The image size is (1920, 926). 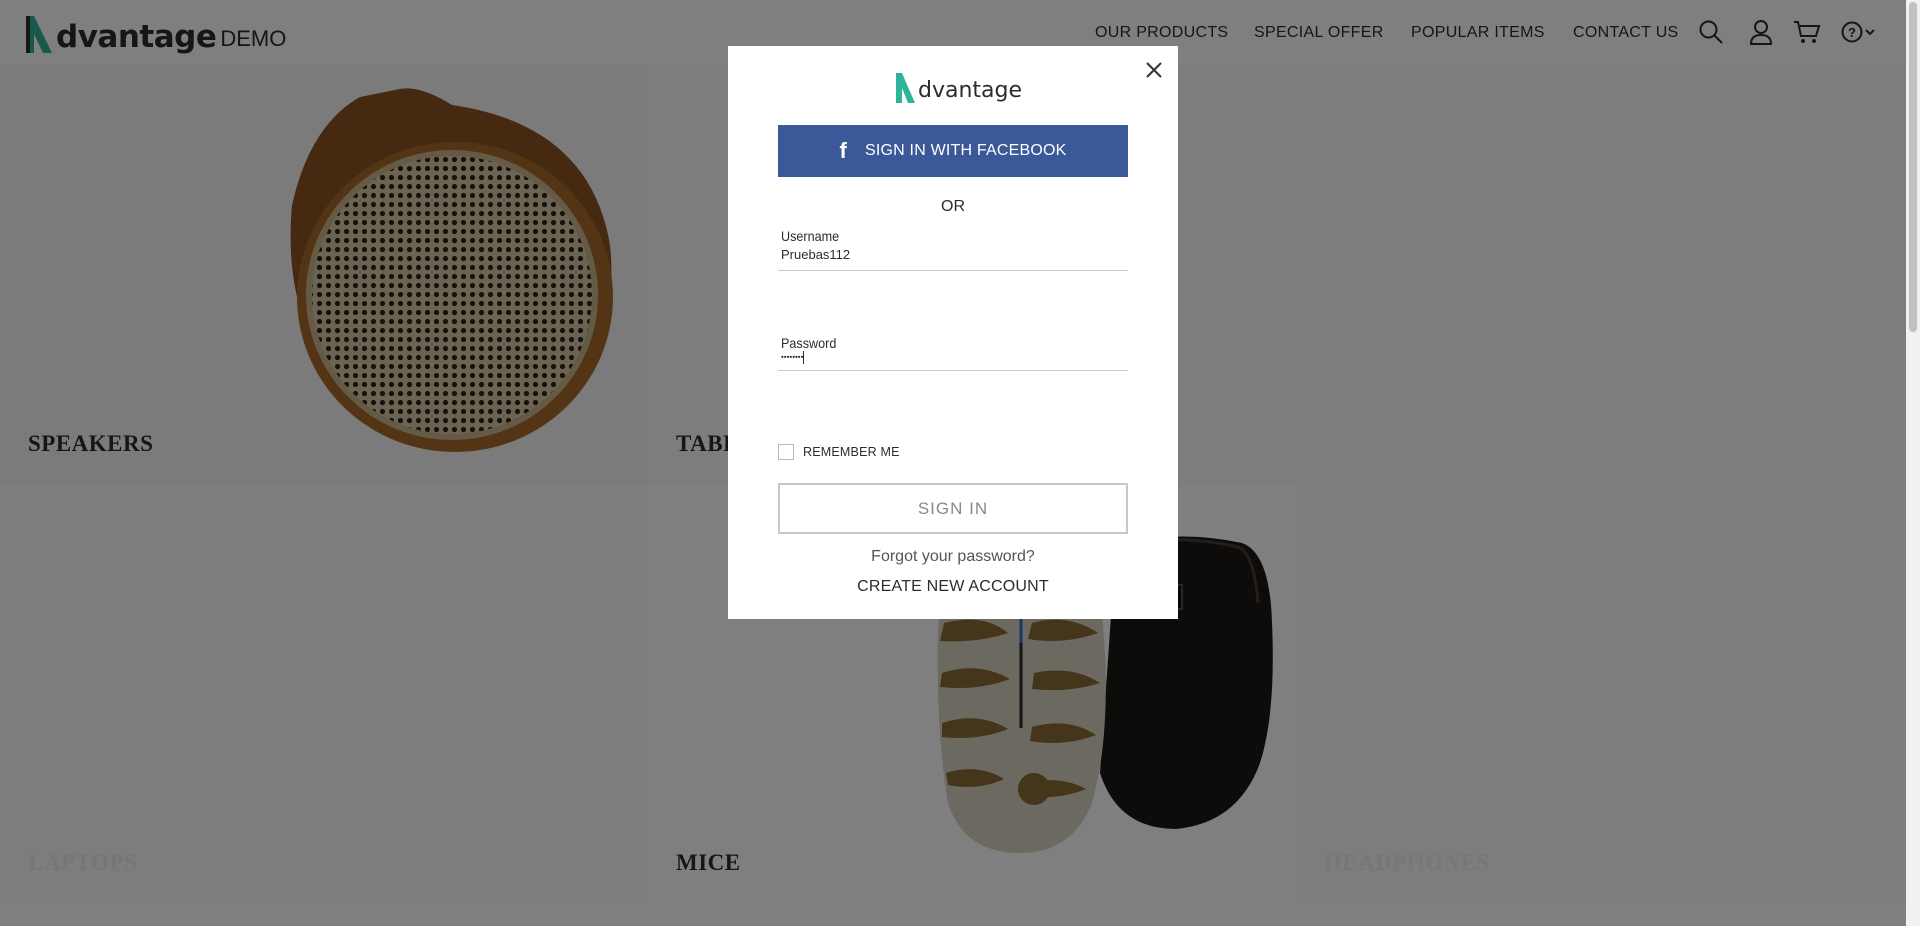 What do you see at coordinates (953, 587) in the screenshot?
I see `create-account-link: CREATE NEW ACCOUNT` at bounding box center [953, 587].